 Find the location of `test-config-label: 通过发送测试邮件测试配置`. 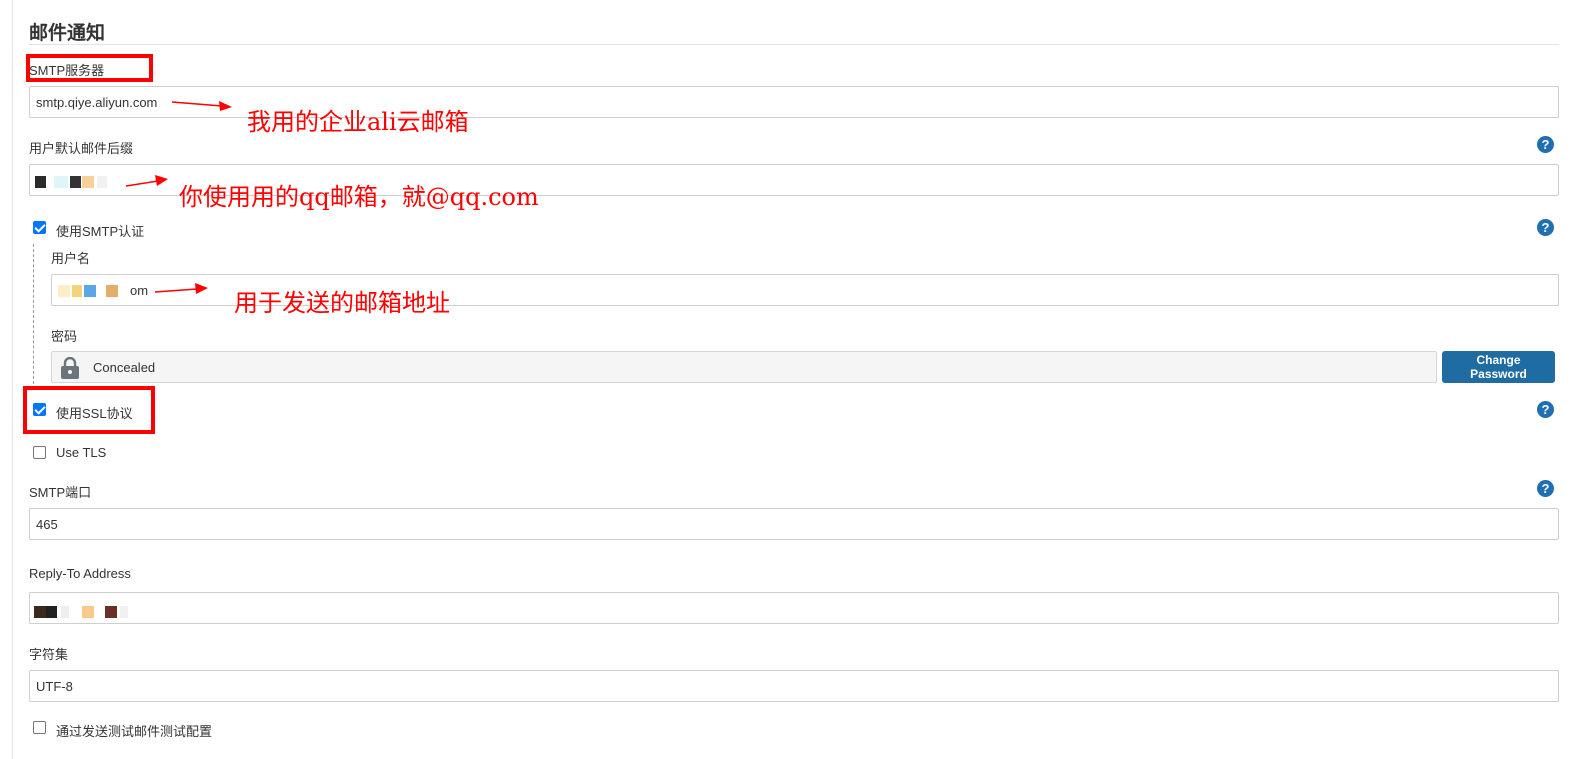

test-config-label: 通过发送测试邮件测试配置 is located at coordinates (134, 730).